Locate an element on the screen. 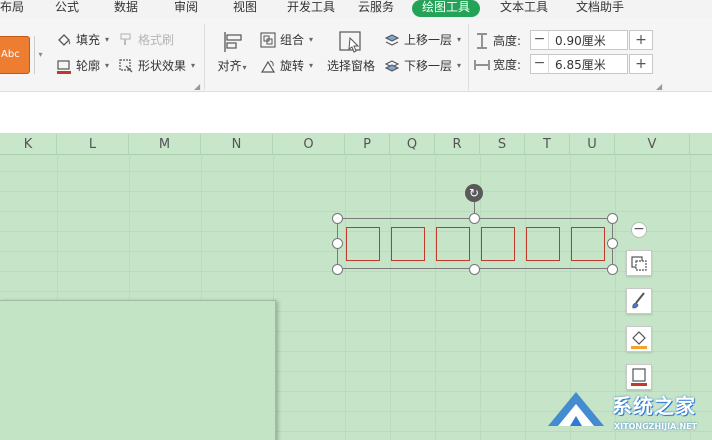 This screenshot has width=712, height=440. watermark-logo-icon is located at coordinates (576, 409).